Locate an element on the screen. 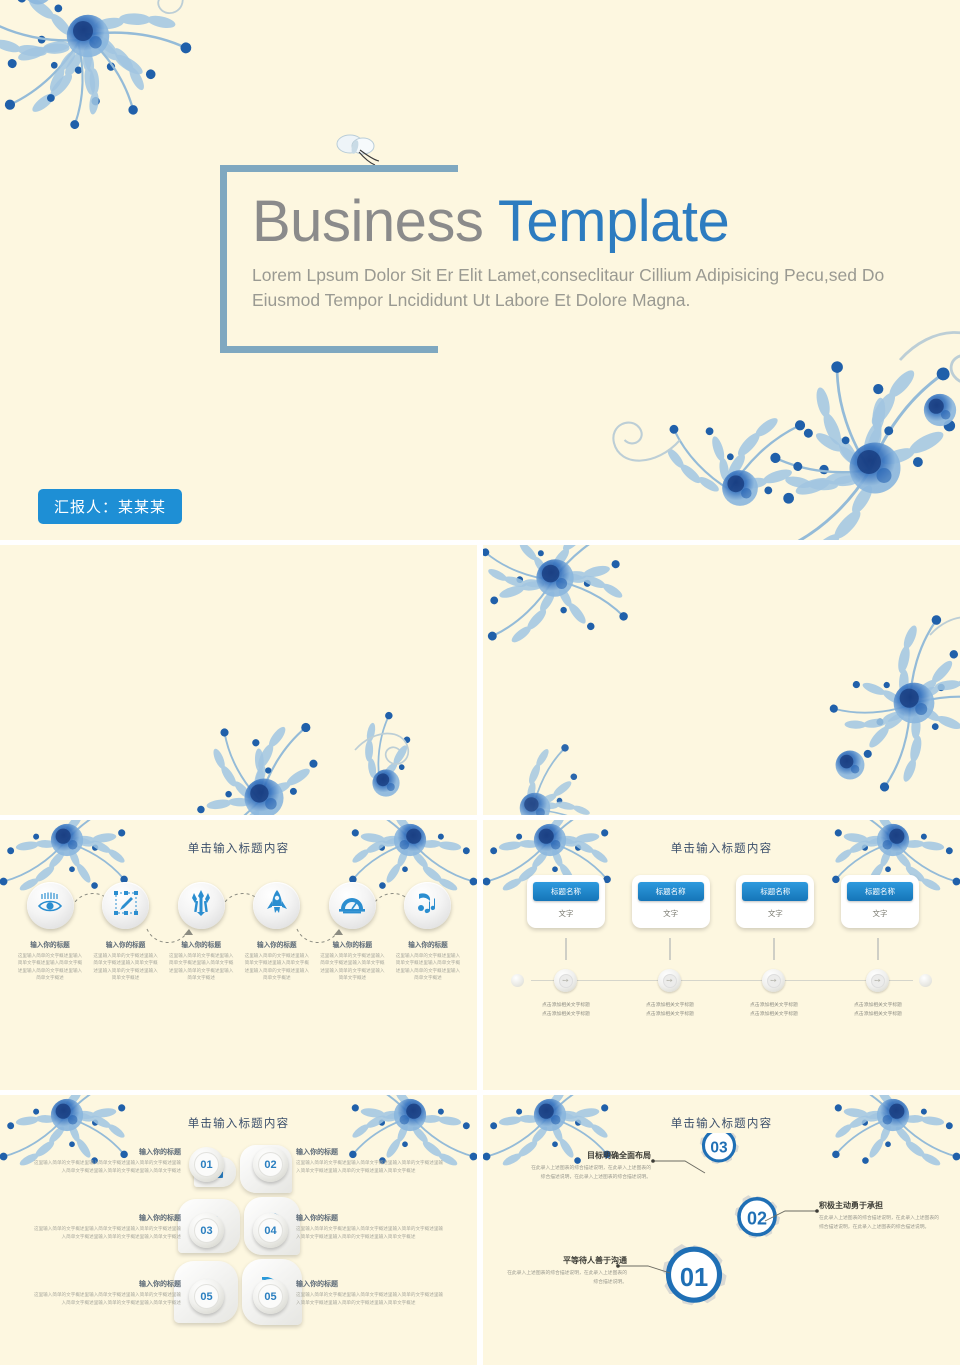 Image resolution: width=960 pixels, height=1365 pixels. svg-text: 03 is located at coordinates (719, 1147).